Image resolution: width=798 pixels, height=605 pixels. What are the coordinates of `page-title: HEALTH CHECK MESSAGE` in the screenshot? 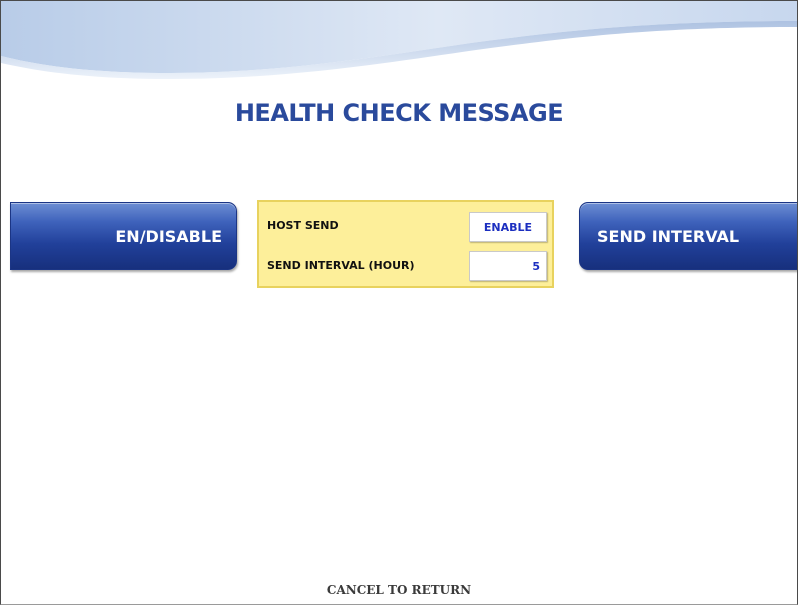 It's located at (399, 113).